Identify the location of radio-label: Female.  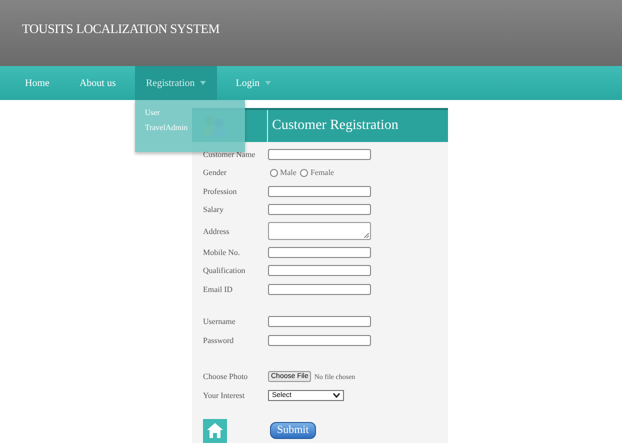
(322, 173).